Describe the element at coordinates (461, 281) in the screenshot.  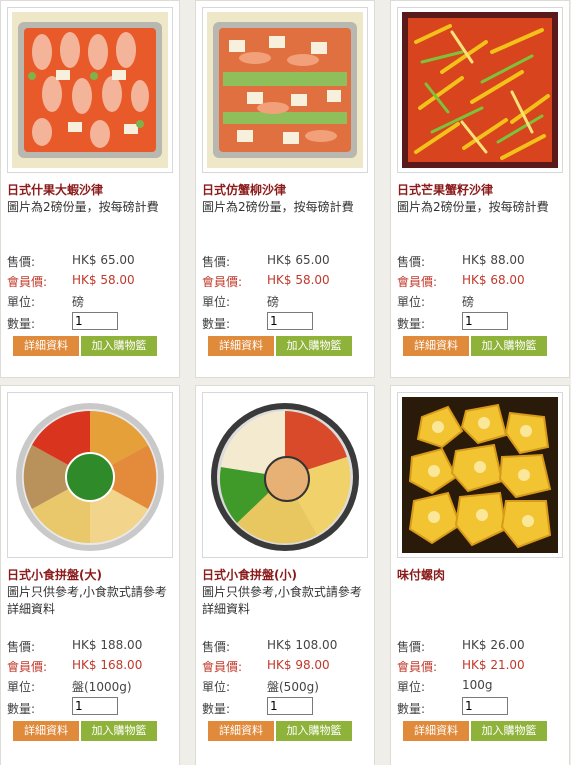
I see `member-price-row: 會員價: HK$ 68.00` at that location.